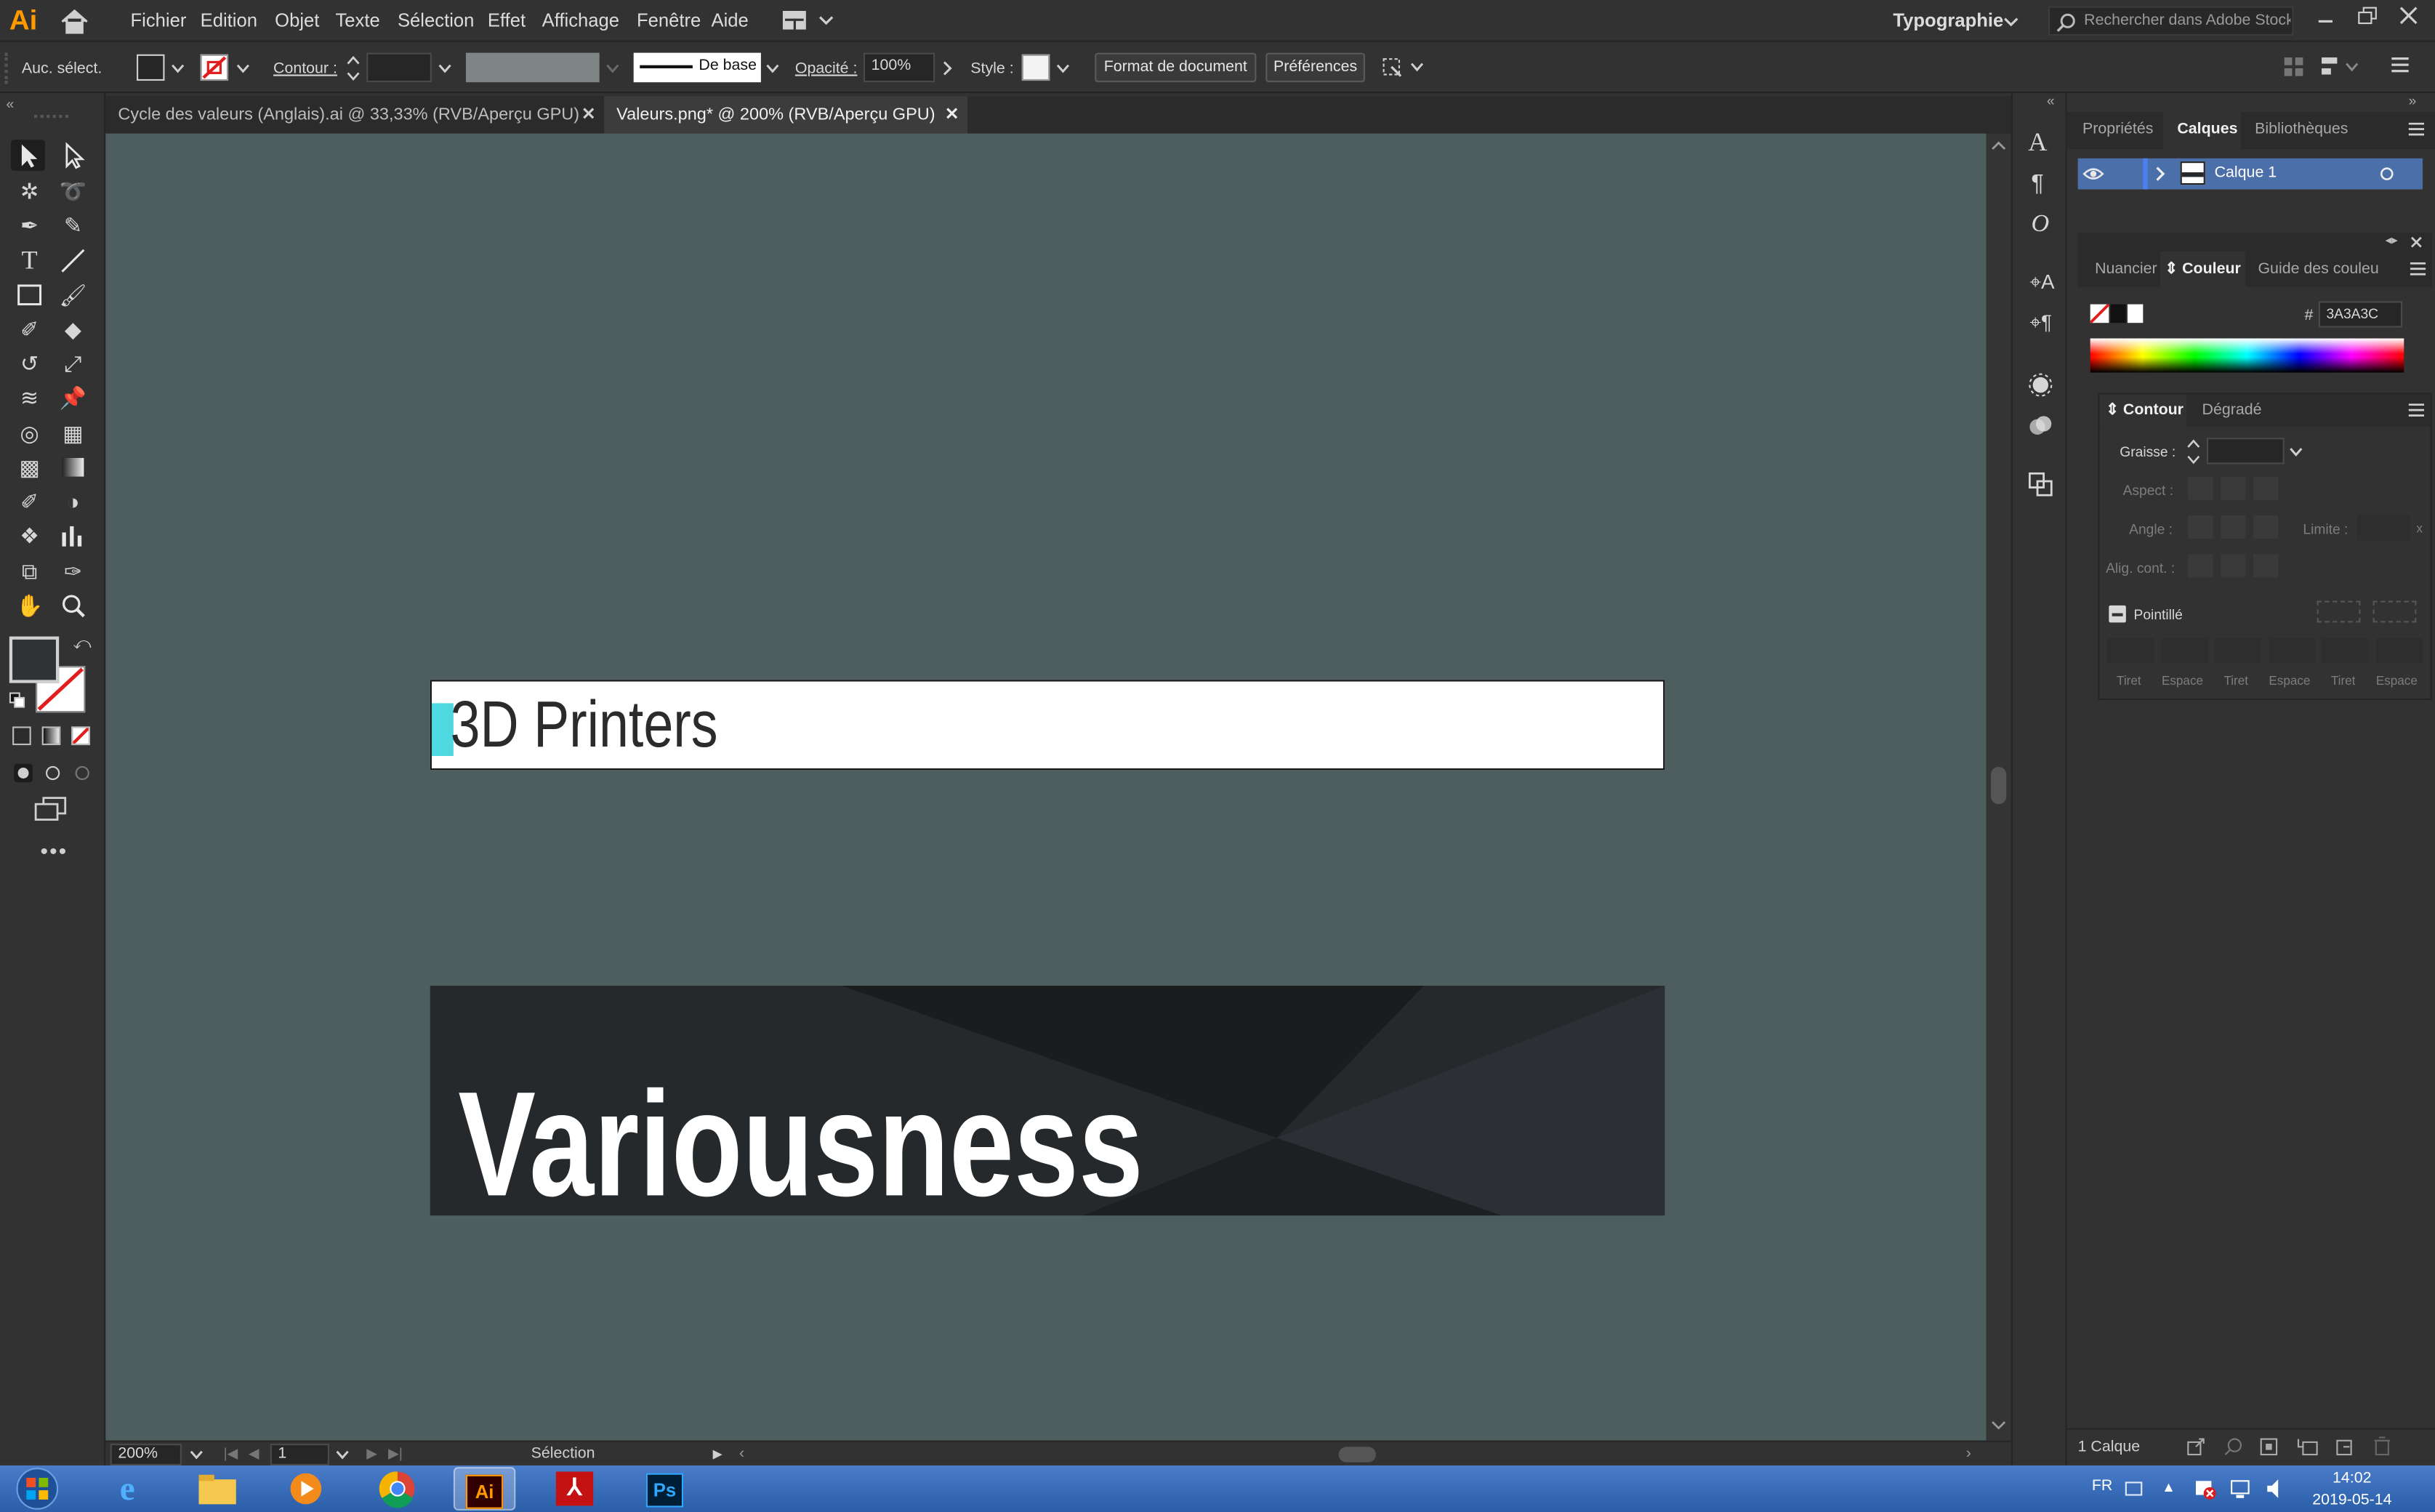 The height and width of the screenshot is (1512, 2435). What do you see at coordinates (151, 67) in the screenshot?
I see `fill-swatch` at bounding box center [151, 67].